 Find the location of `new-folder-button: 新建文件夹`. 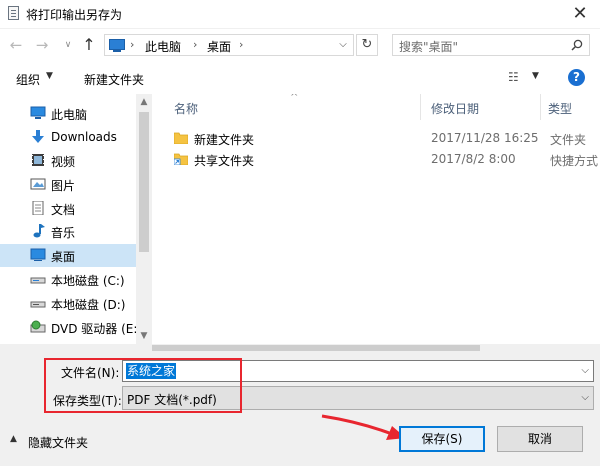

new-folder-button: 新建文件夹 is located at coordinates (114, 79).